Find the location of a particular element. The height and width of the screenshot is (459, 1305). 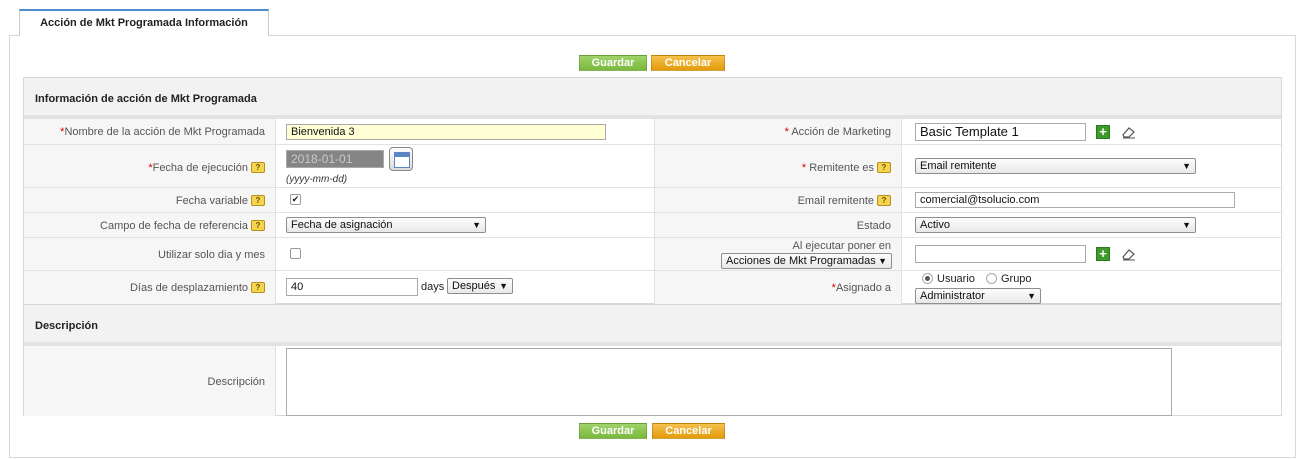

description-row: Descripción is located at coordinates (652, 380).